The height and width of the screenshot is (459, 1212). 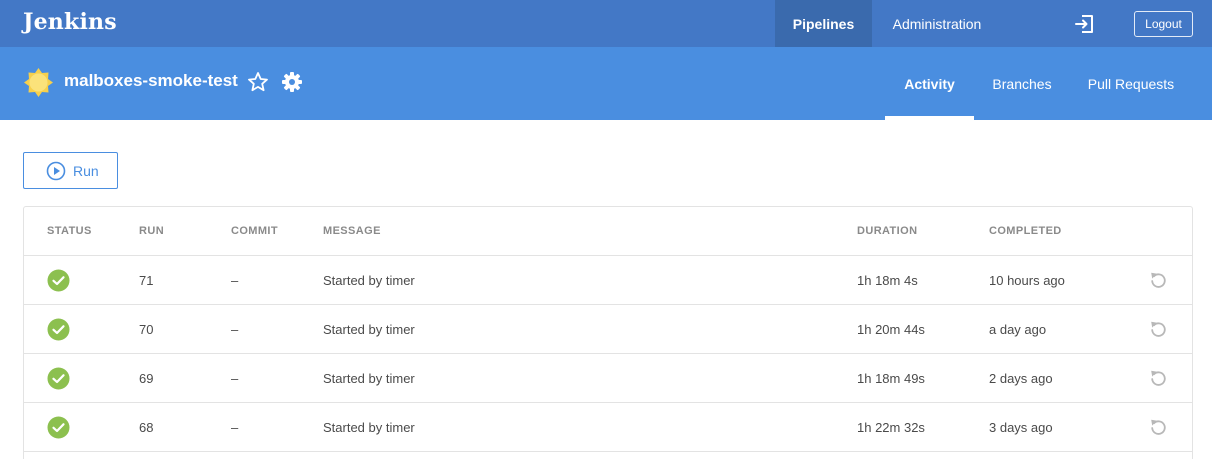 What do you see at coordinates (929, 83) in the screenshot?
I see `tab-activity: Activity` at bounding box center [929, 83].